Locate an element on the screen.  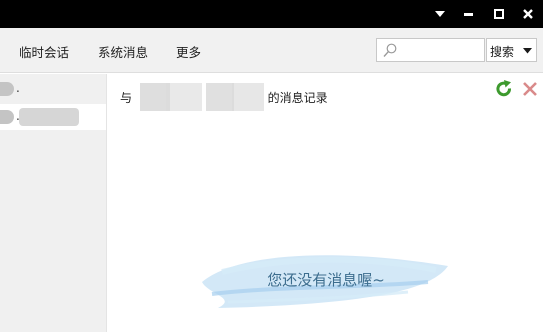
search-icon is located at coordinates (390, 52).